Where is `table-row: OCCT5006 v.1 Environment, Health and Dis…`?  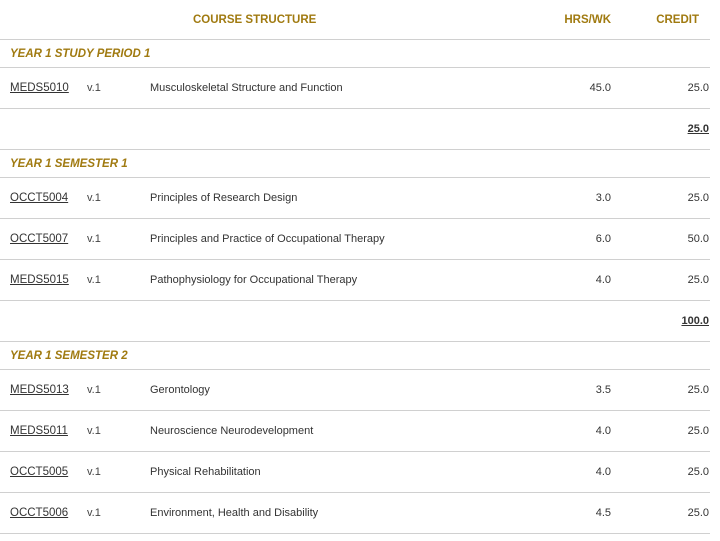
table-row: OCCT5006 v.1 Environment, Health and Dis… is located at coordinates (355, 513).